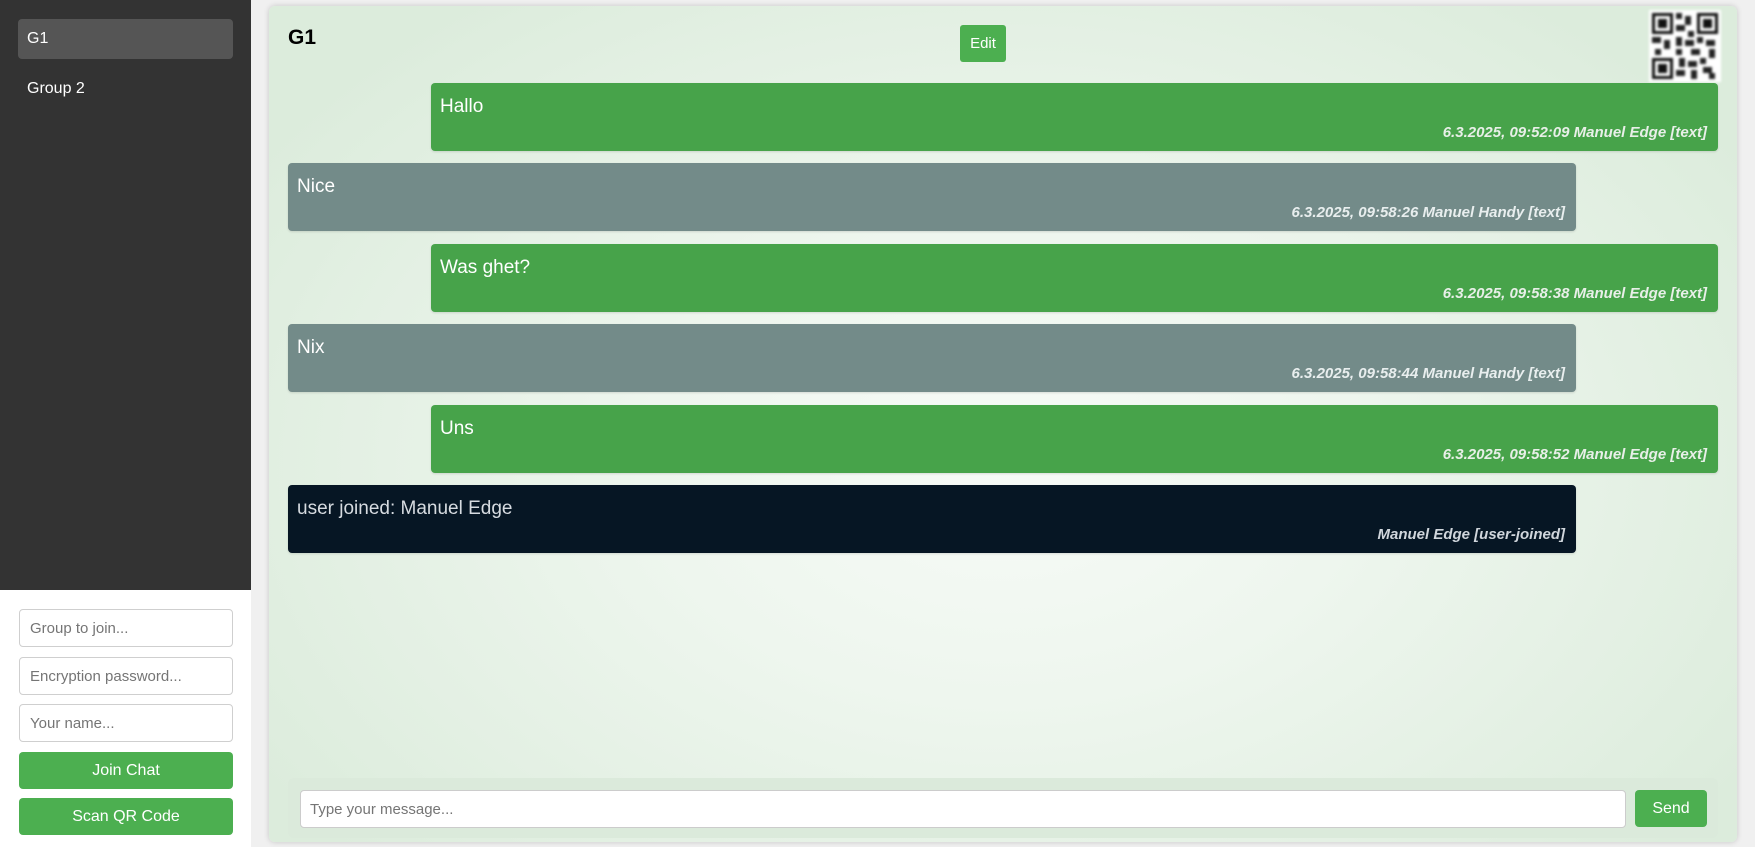  Describe the element at coordinates (302, 37) in the screenshot. I see `chat-title: G1` at that location.